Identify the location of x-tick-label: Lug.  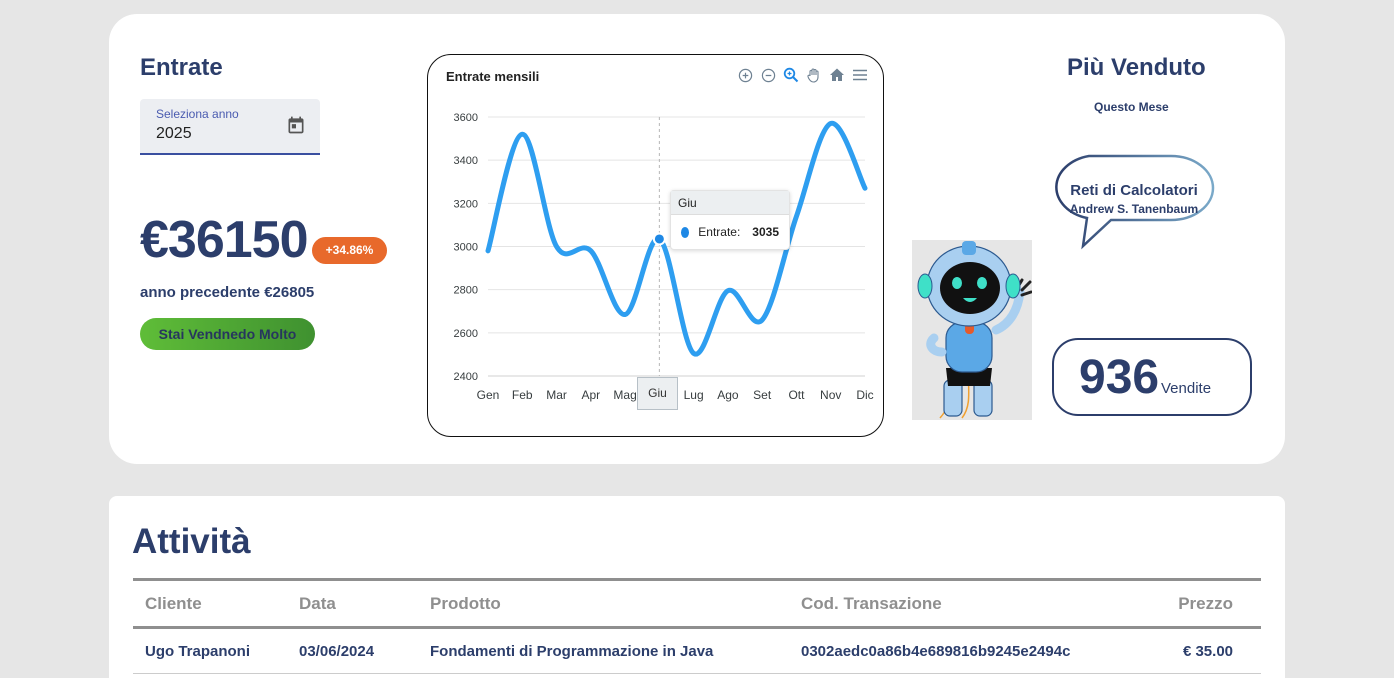
(694, 395).